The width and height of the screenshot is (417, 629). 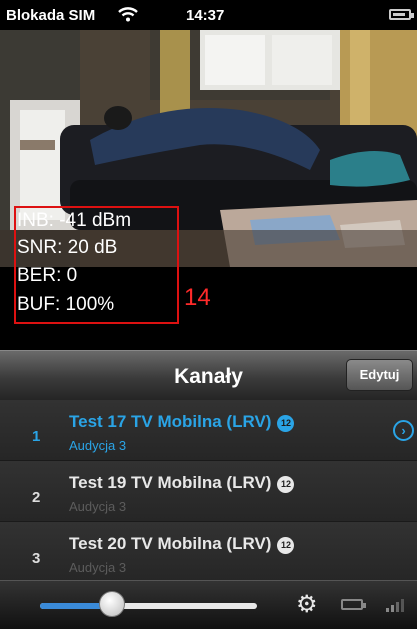 I want to click on channel-row: 3 Test 20 TV Mobilna (LRV) 12 Audycja 3, so click(x=208, y=551).